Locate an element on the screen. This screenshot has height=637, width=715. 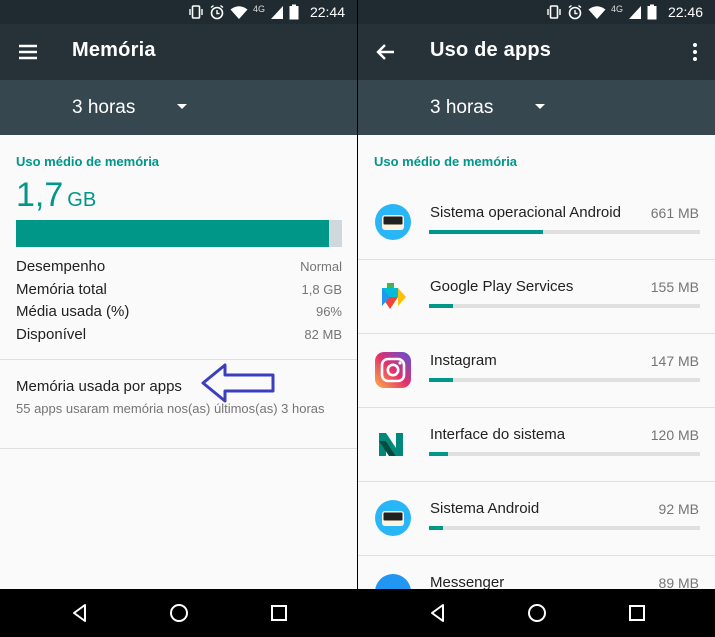
app-size: 92 MB is located at coordinates (678, 509).